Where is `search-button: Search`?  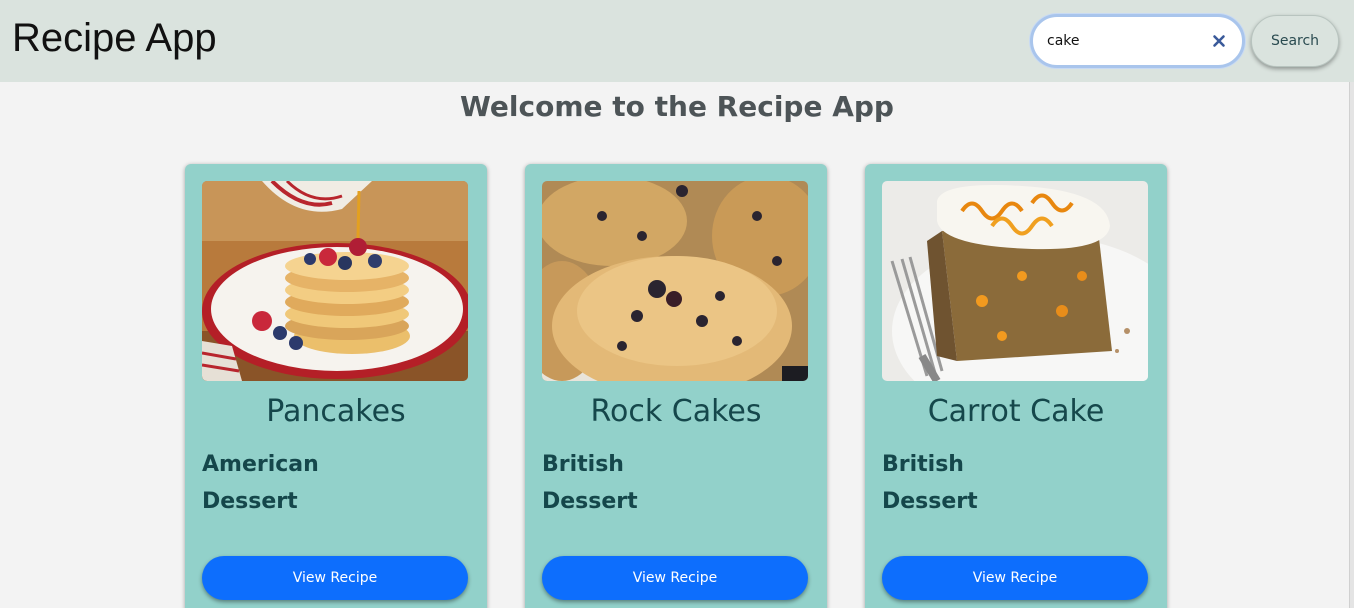 search-button: Search is located at coordinates (1295, 41).